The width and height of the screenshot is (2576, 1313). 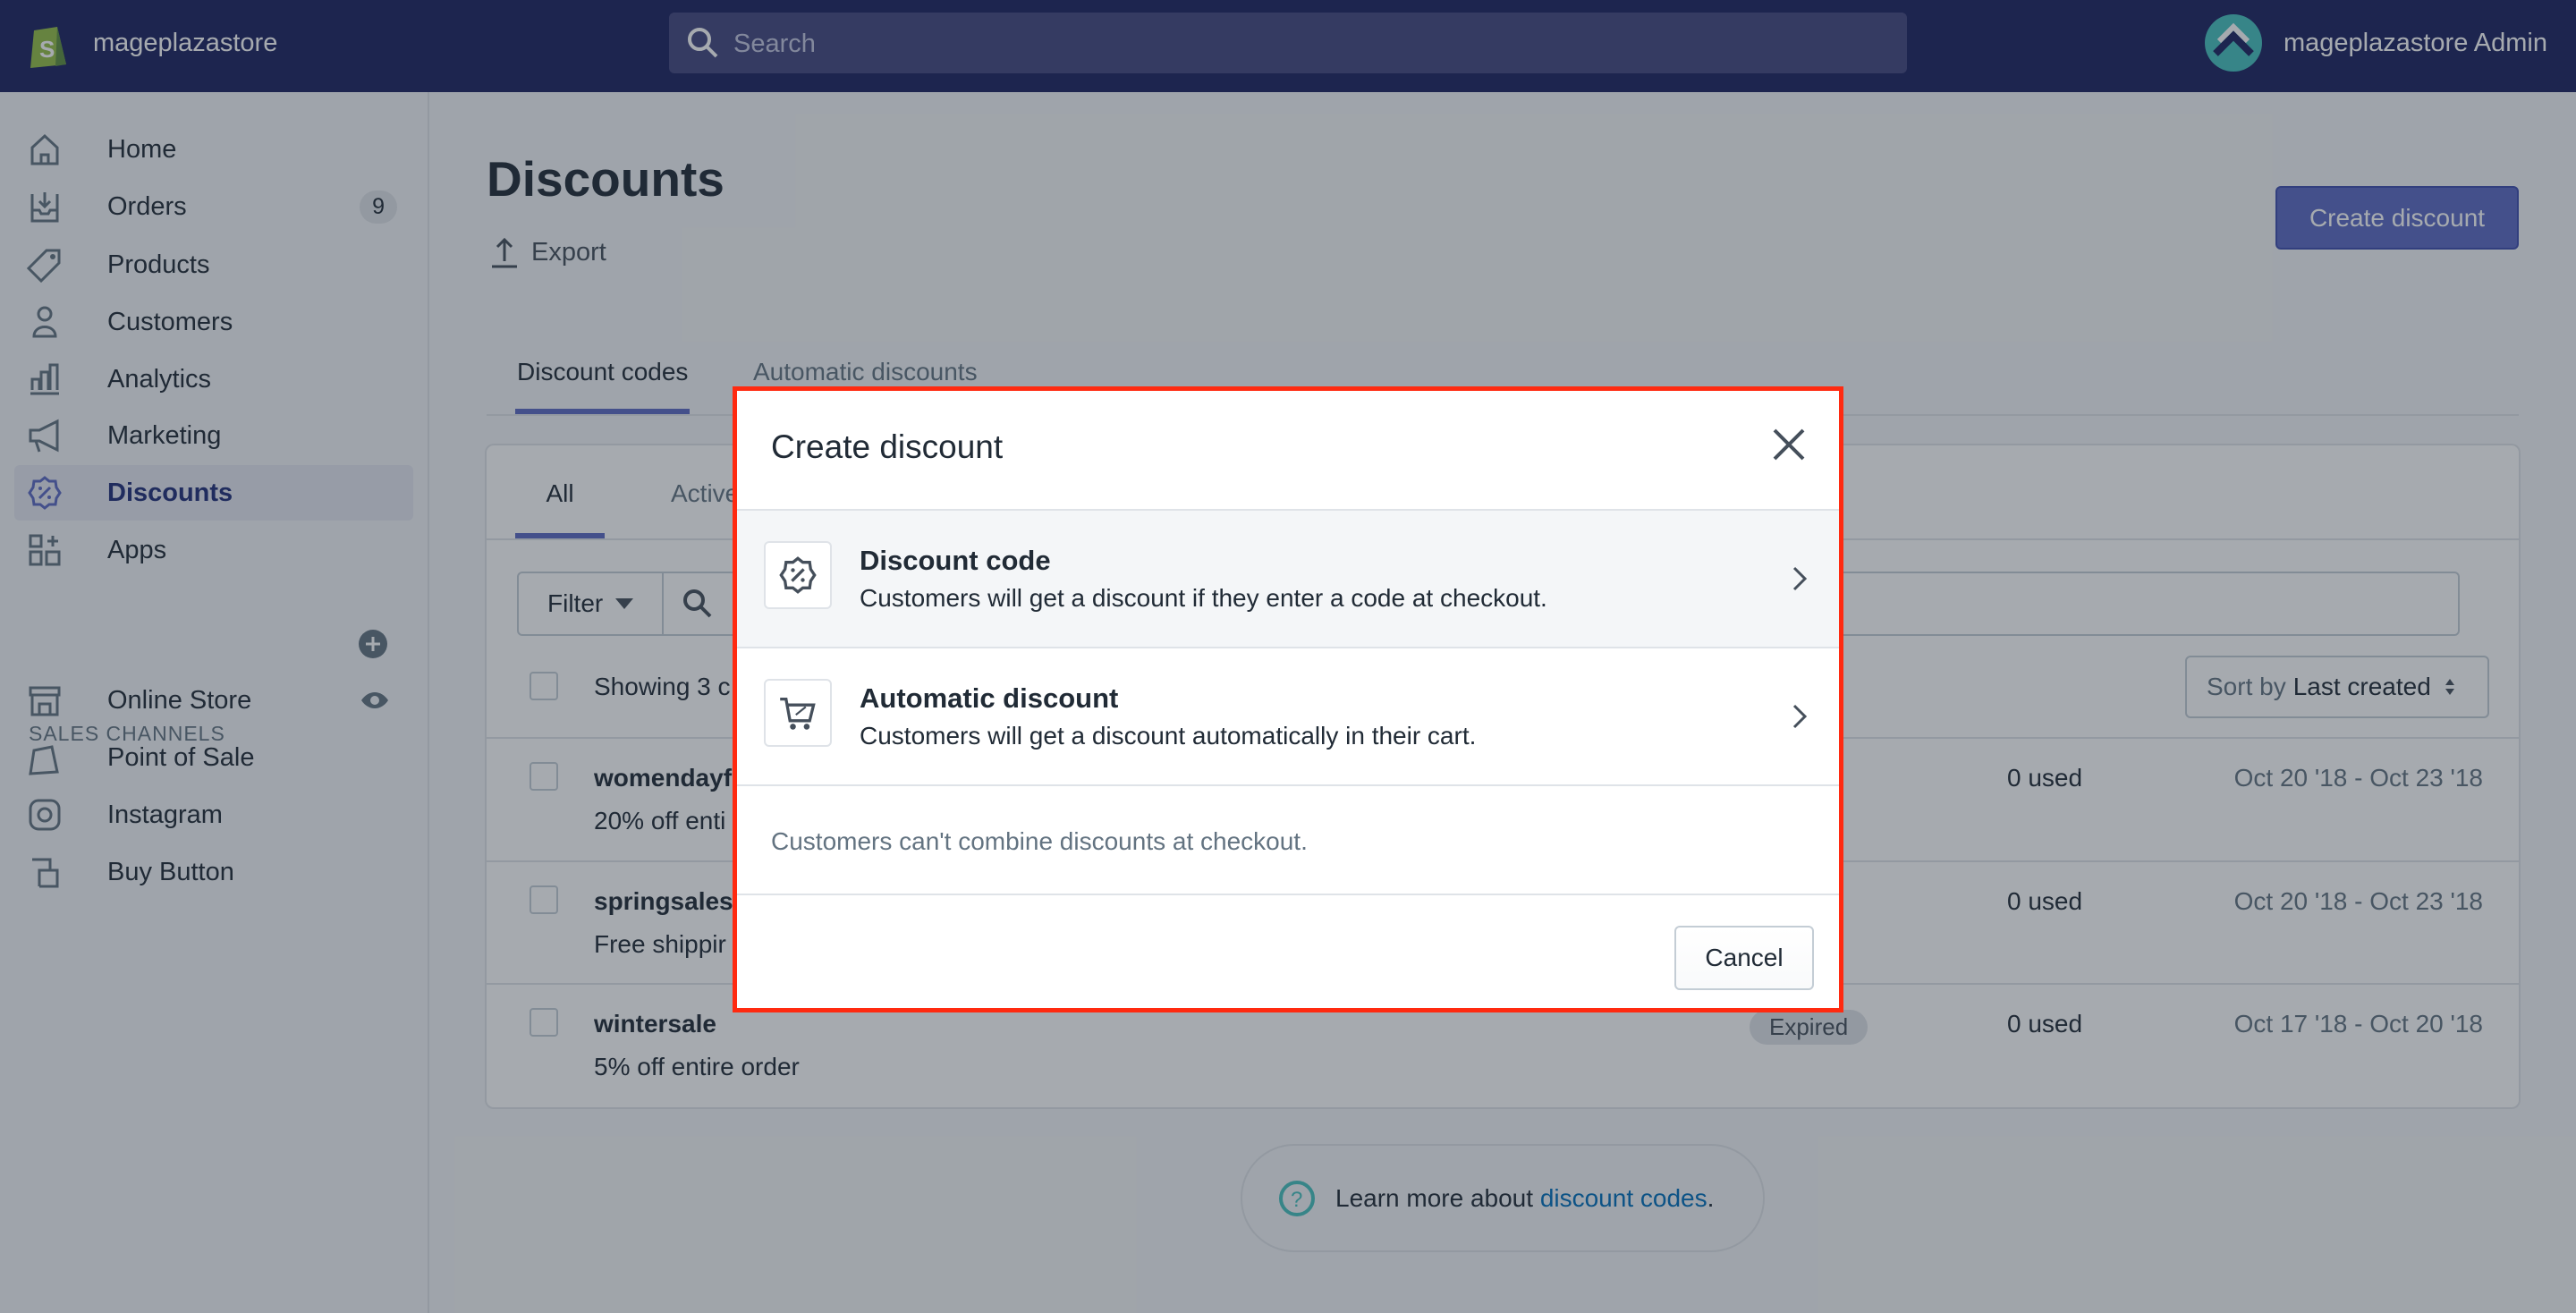 I want to click on discount-icon, so click(x=798, y=575).